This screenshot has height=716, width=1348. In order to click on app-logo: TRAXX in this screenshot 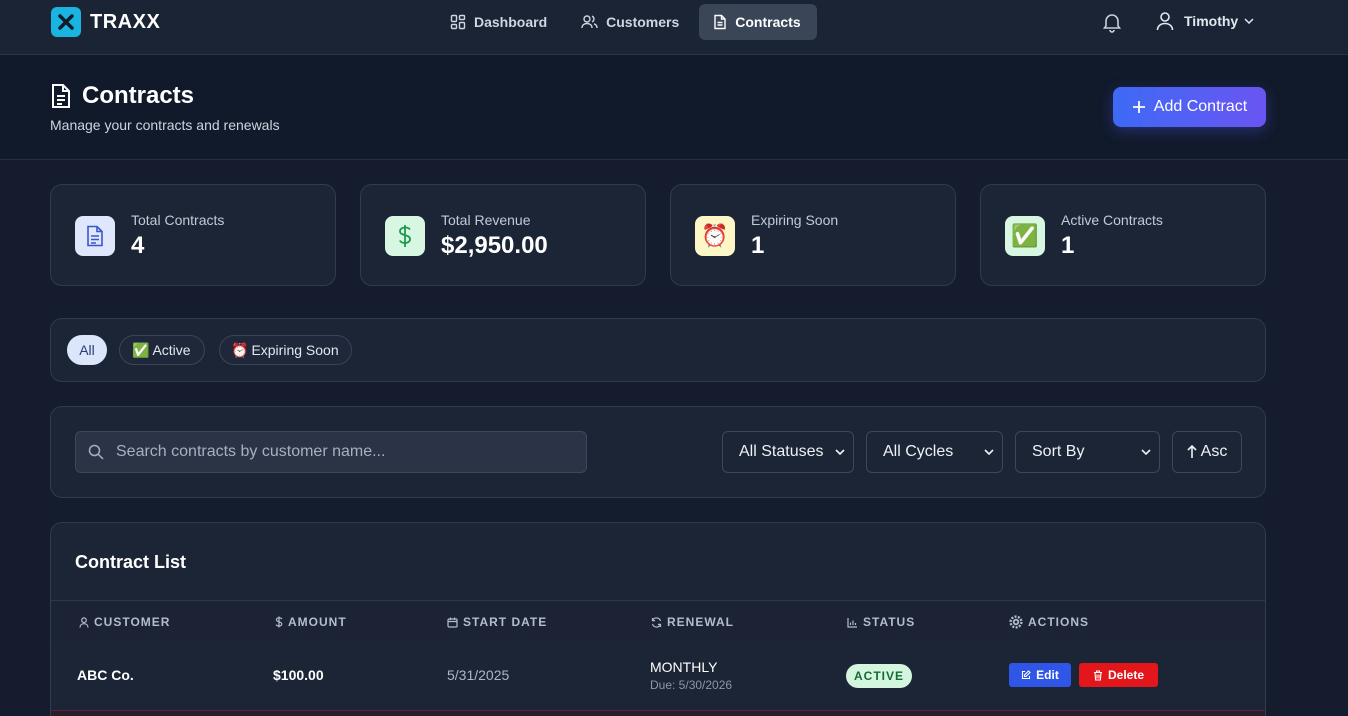, I will do `click(105, 22)`.